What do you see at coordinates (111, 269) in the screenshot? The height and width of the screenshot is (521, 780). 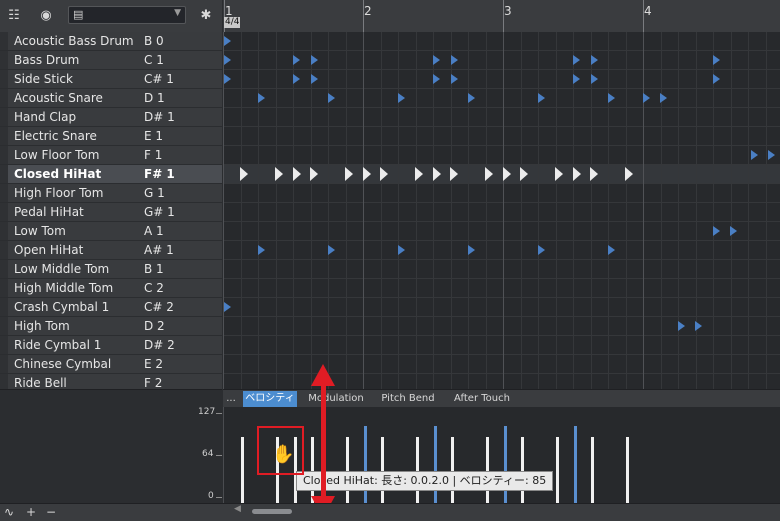 I see `drum-row: Low Middle Tom B 1` at bounding box center [111, 269].